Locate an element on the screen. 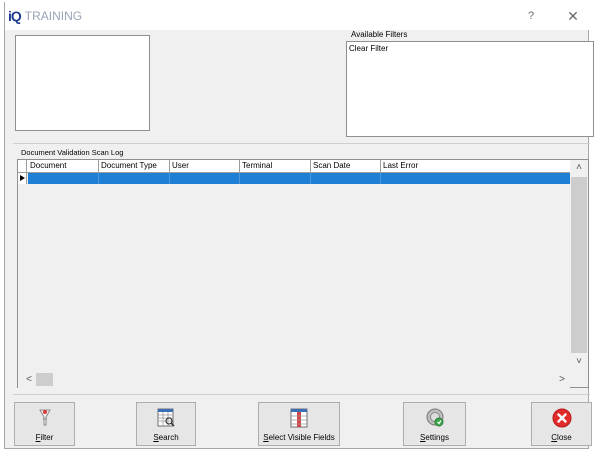 This screenshot has width=594, height=458. select-visible-fields-label: Select Visible Fields is located at coordinates (299, 437).